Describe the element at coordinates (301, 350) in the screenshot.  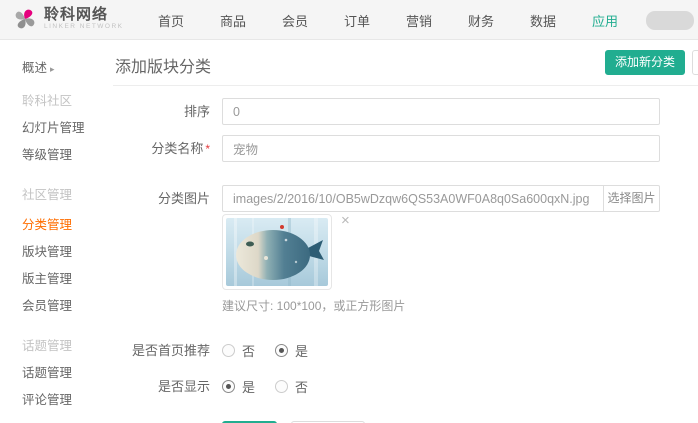
I see `recommend-yes-label: 是` at that location.